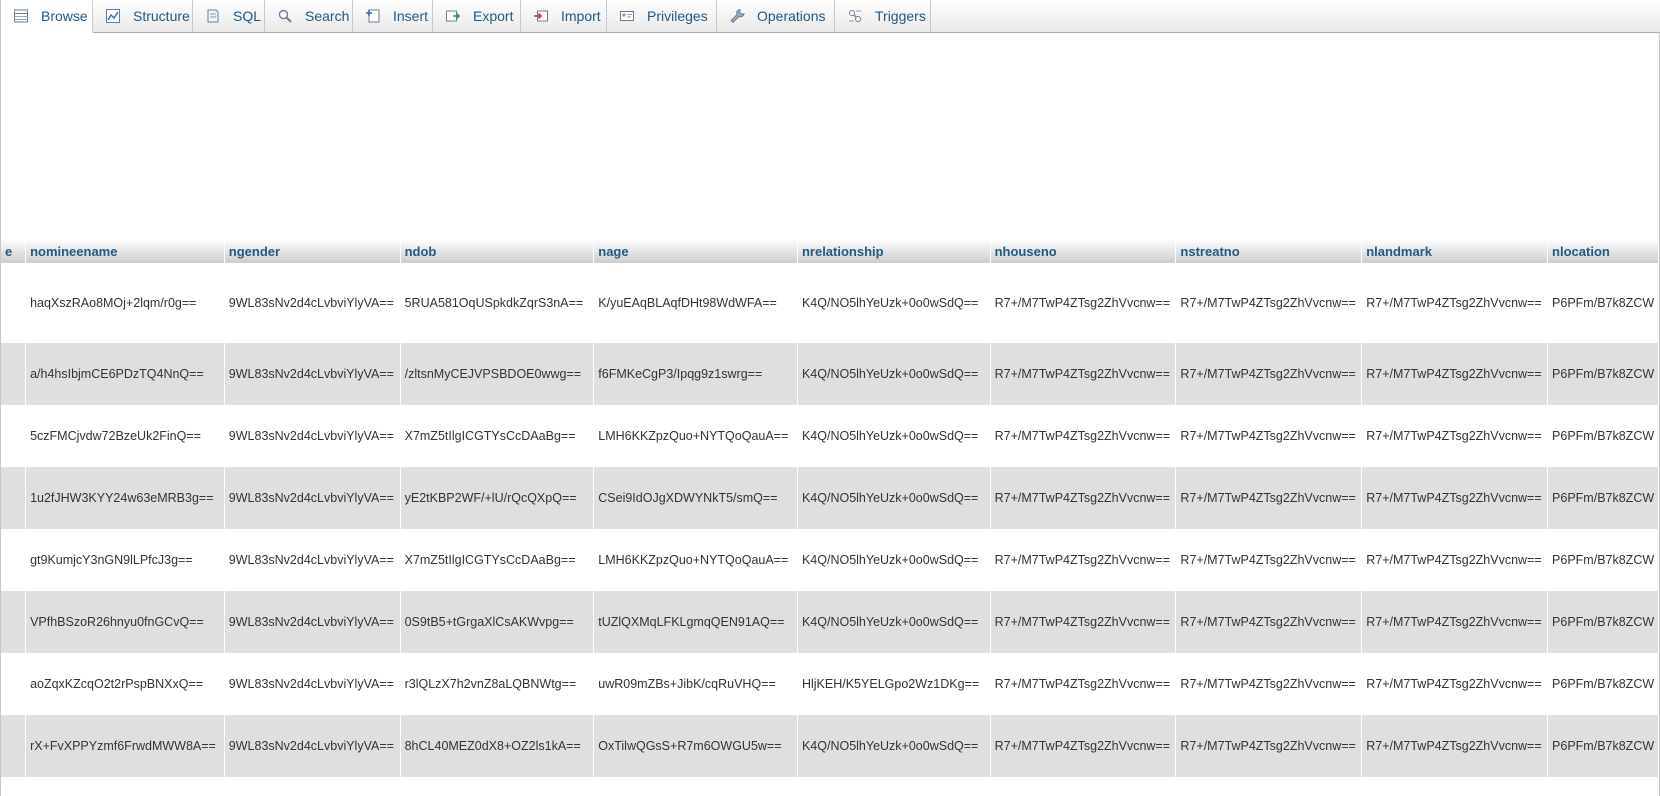 The height and width of the screenshot is (796, 1660). I want to click on table-cell: aoZqxKZcqO2t2rPspBNXxQ==, so click(125, 684).